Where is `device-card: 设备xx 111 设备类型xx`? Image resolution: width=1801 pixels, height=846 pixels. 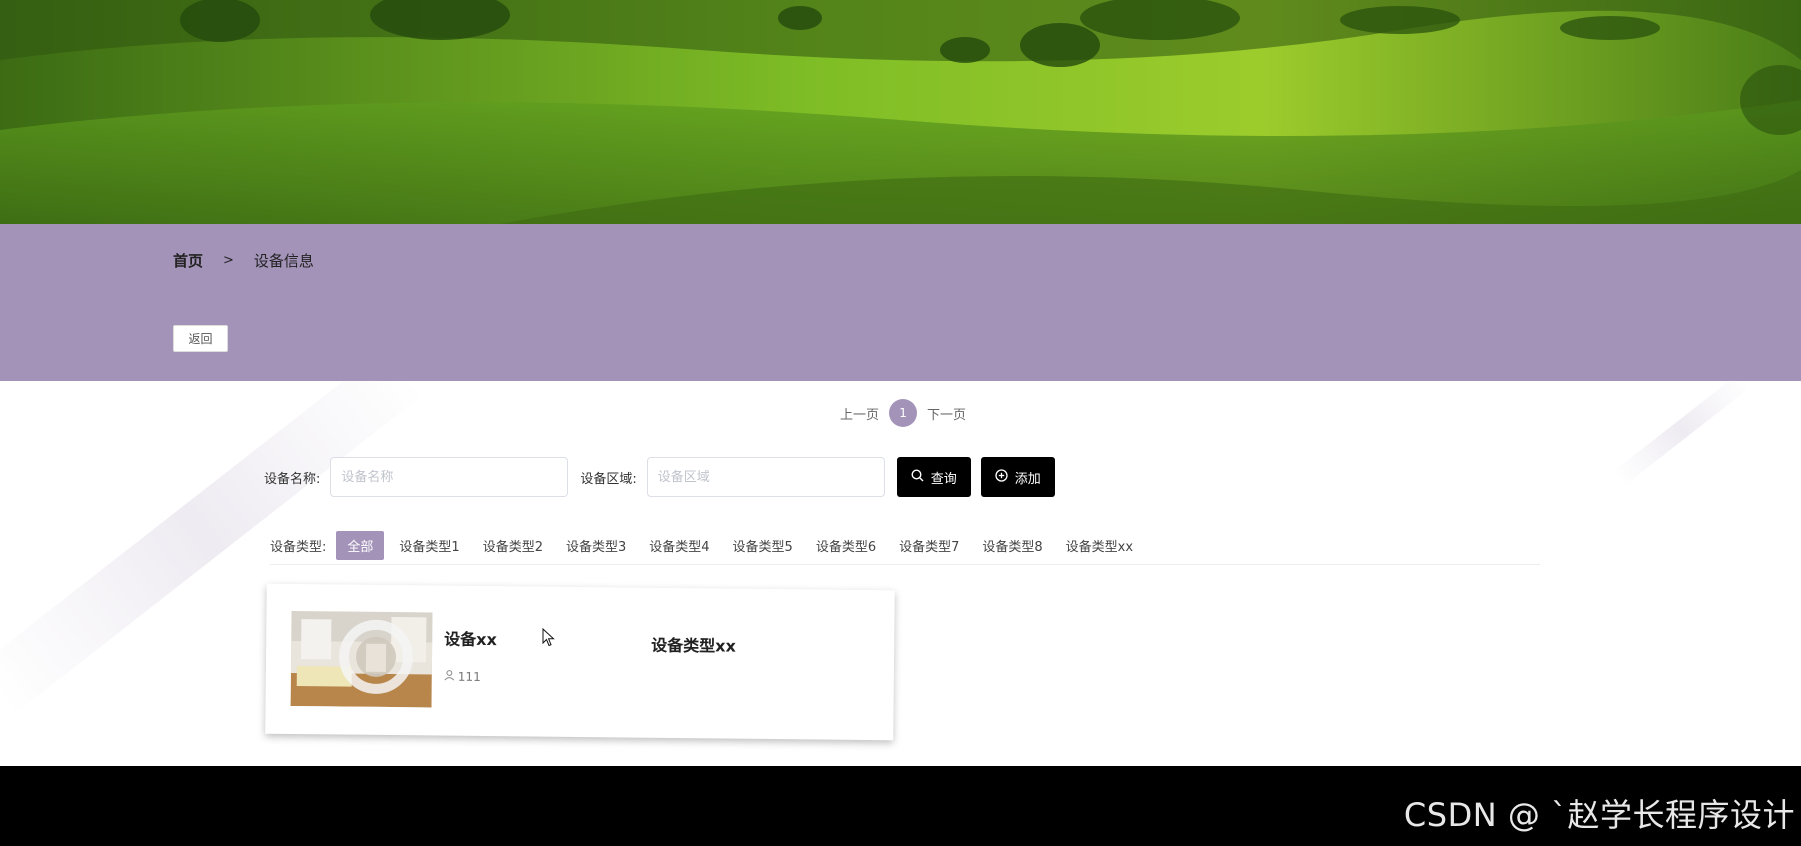
device-card: 设备xx 111 设备类型xx is located at coordinates (580, 662).